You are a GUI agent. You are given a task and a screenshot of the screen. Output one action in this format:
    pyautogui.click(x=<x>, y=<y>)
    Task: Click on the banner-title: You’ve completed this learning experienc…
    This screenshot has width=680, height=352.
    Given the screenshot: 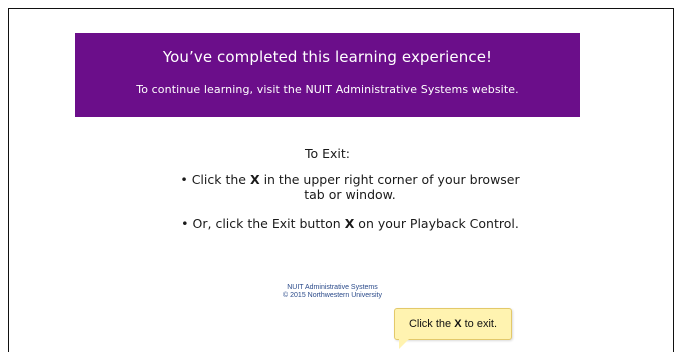 What is the action you would take?
    pyautogui.click(x=327, y=57)
    